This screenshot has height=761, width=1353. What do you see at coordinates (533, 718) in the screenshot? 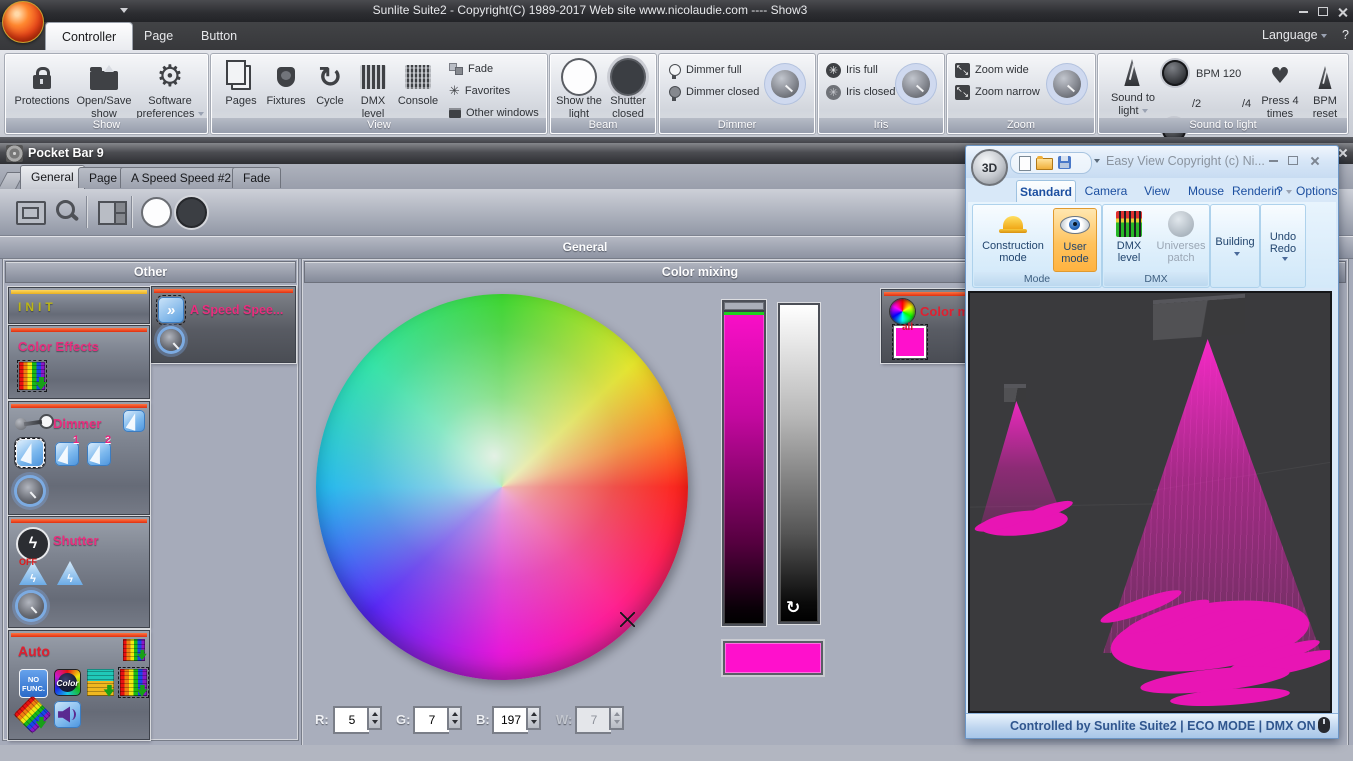
I see `b-stepper` at bounding box center [533, 718].